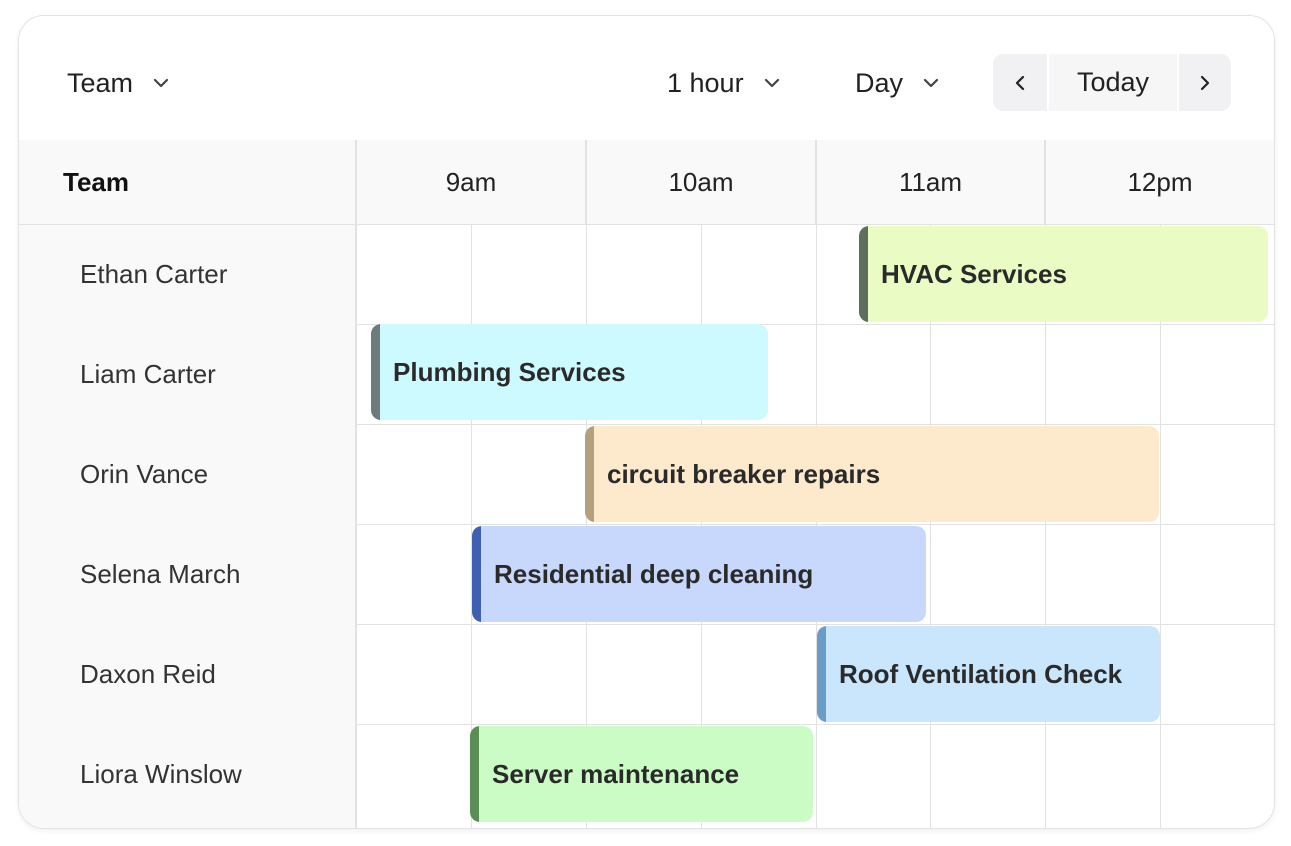  What do you see at coordinates (509, 371) in the screenshot?
I see `event-title: Plumbing Services` at bounding box center [509, 371].